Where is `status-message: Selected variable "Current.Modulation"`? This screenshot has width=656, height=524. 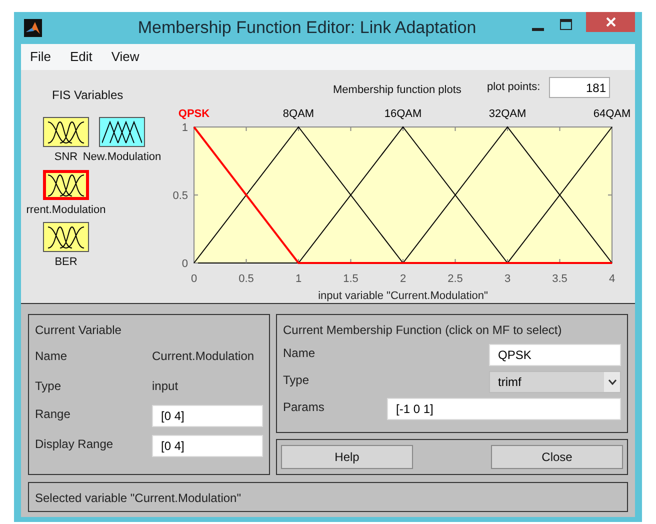
status-message: Selected variable "Current.Modulation" is located at coordinates (138, 498).